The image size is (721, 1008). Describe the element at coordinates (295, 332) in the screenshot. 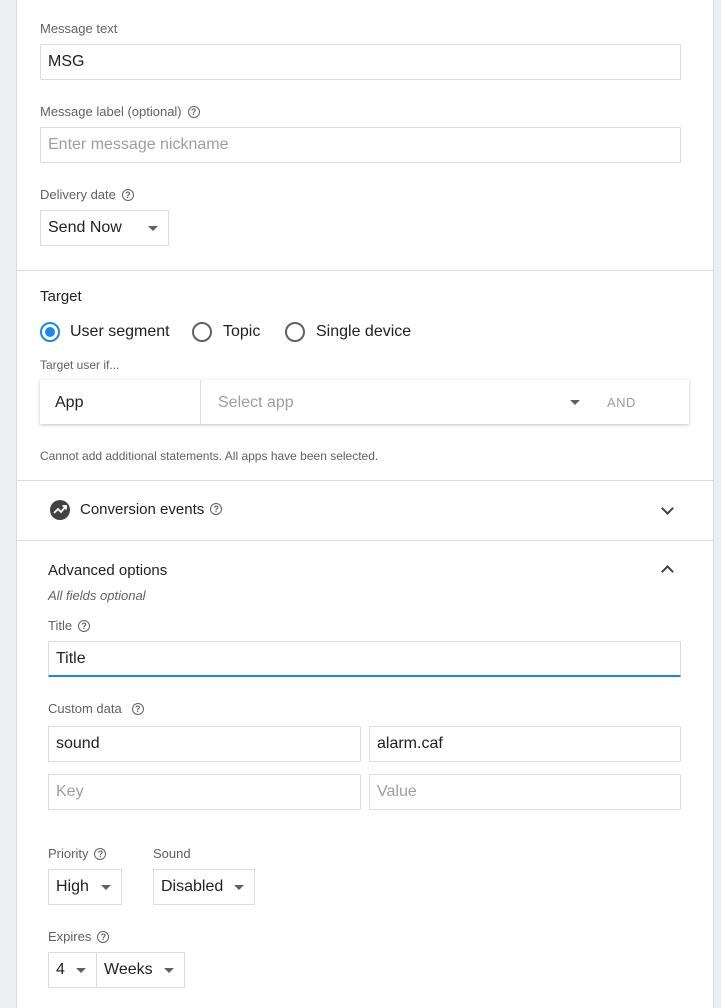

I see `radio-single-device` at that location.